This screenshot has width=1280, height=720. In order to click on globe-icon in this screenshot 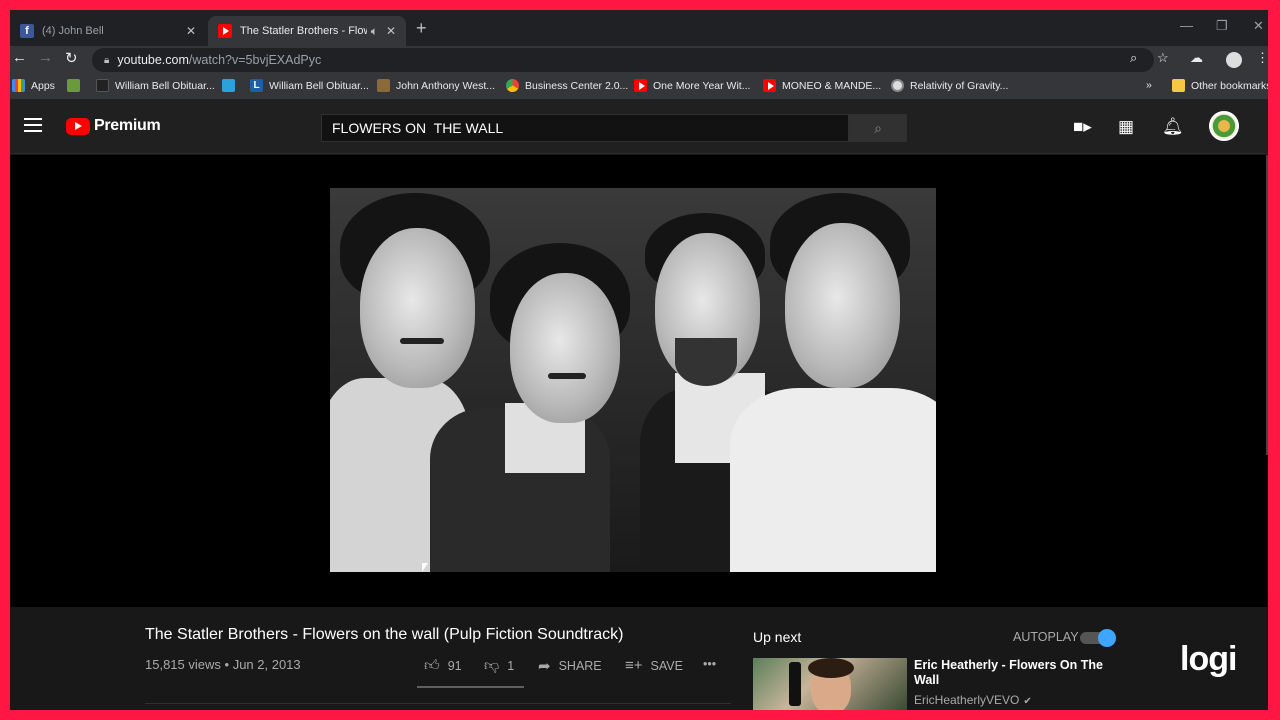, I will do `click(897, 85)`.